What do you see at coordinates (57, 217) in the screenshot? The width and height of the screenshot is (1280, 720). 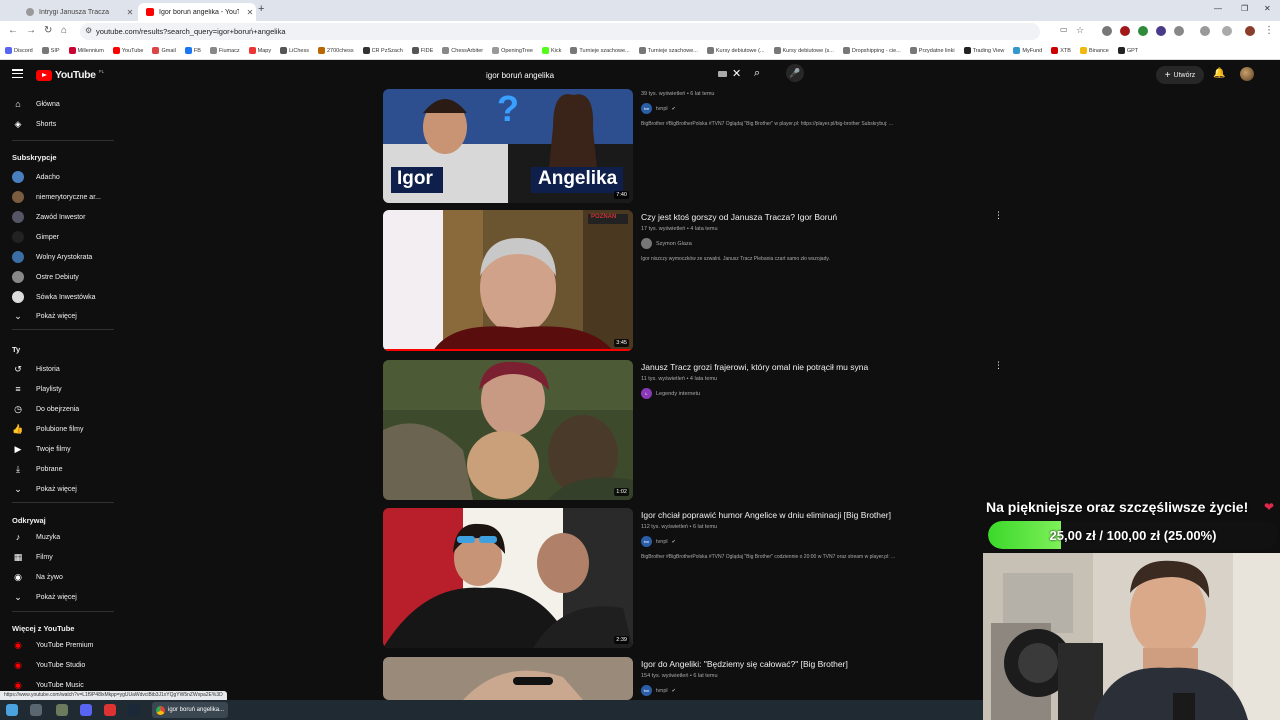 I see `sidebar-item: Zawód Inwestor` at bounding box center [57, 217].